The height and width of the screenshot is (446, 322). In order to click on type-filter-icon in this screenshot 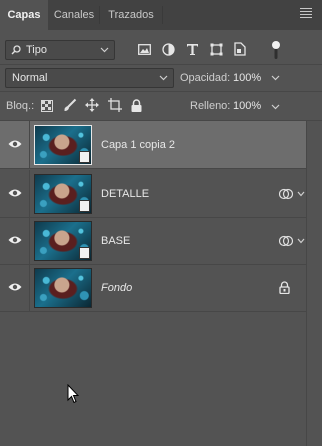, I will do `click(192, 49)`.